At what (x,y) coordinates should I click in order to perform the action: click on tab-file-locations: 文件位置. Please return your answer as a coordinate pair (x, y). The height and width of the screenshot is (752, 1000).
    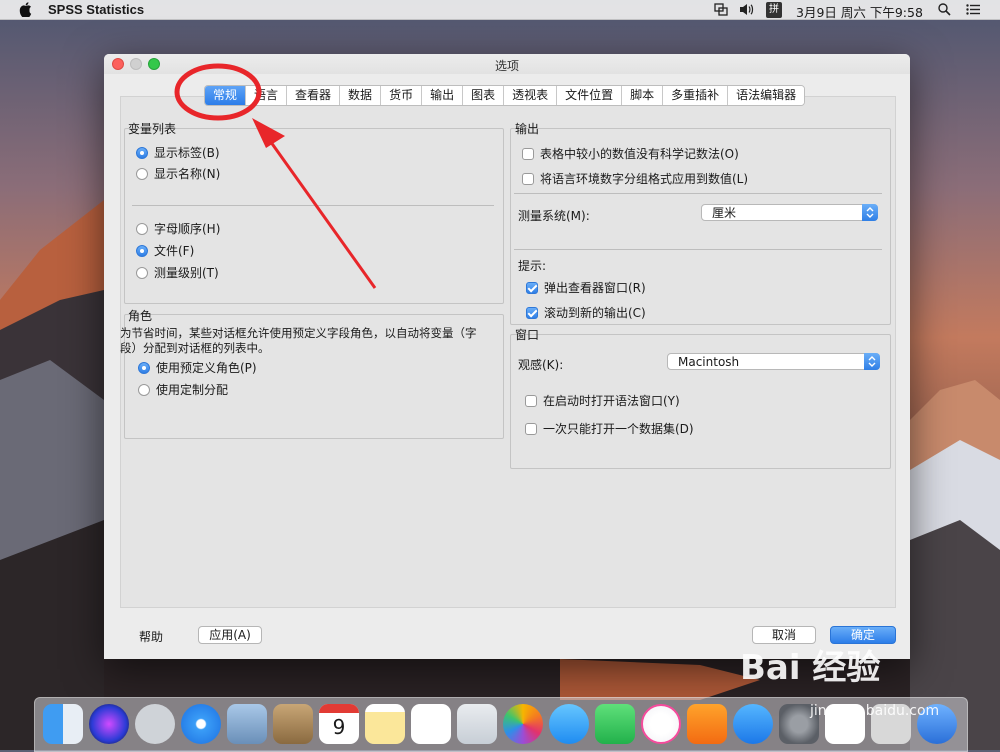
    Looking at the image, I should click on (590, 95).